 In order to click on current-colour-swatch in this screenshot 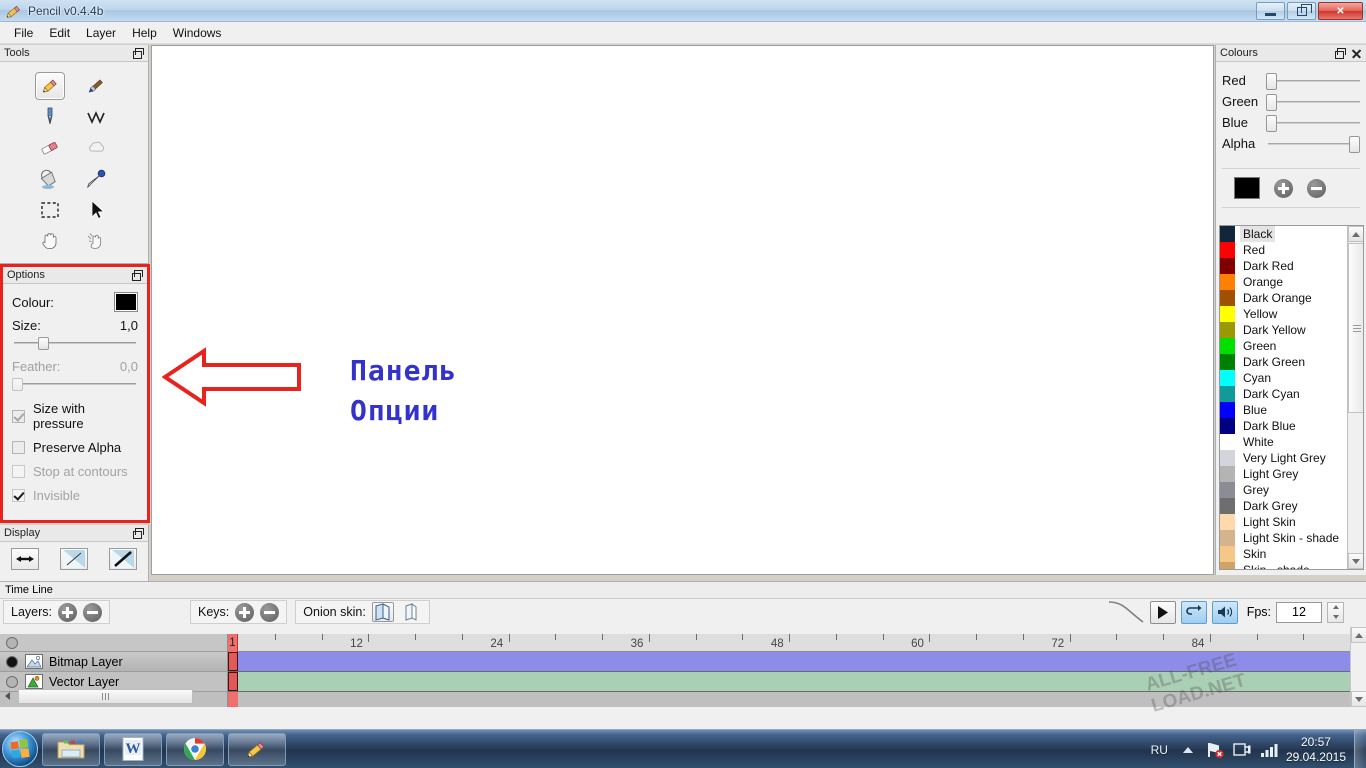, I will do `click(1247, 188)`.